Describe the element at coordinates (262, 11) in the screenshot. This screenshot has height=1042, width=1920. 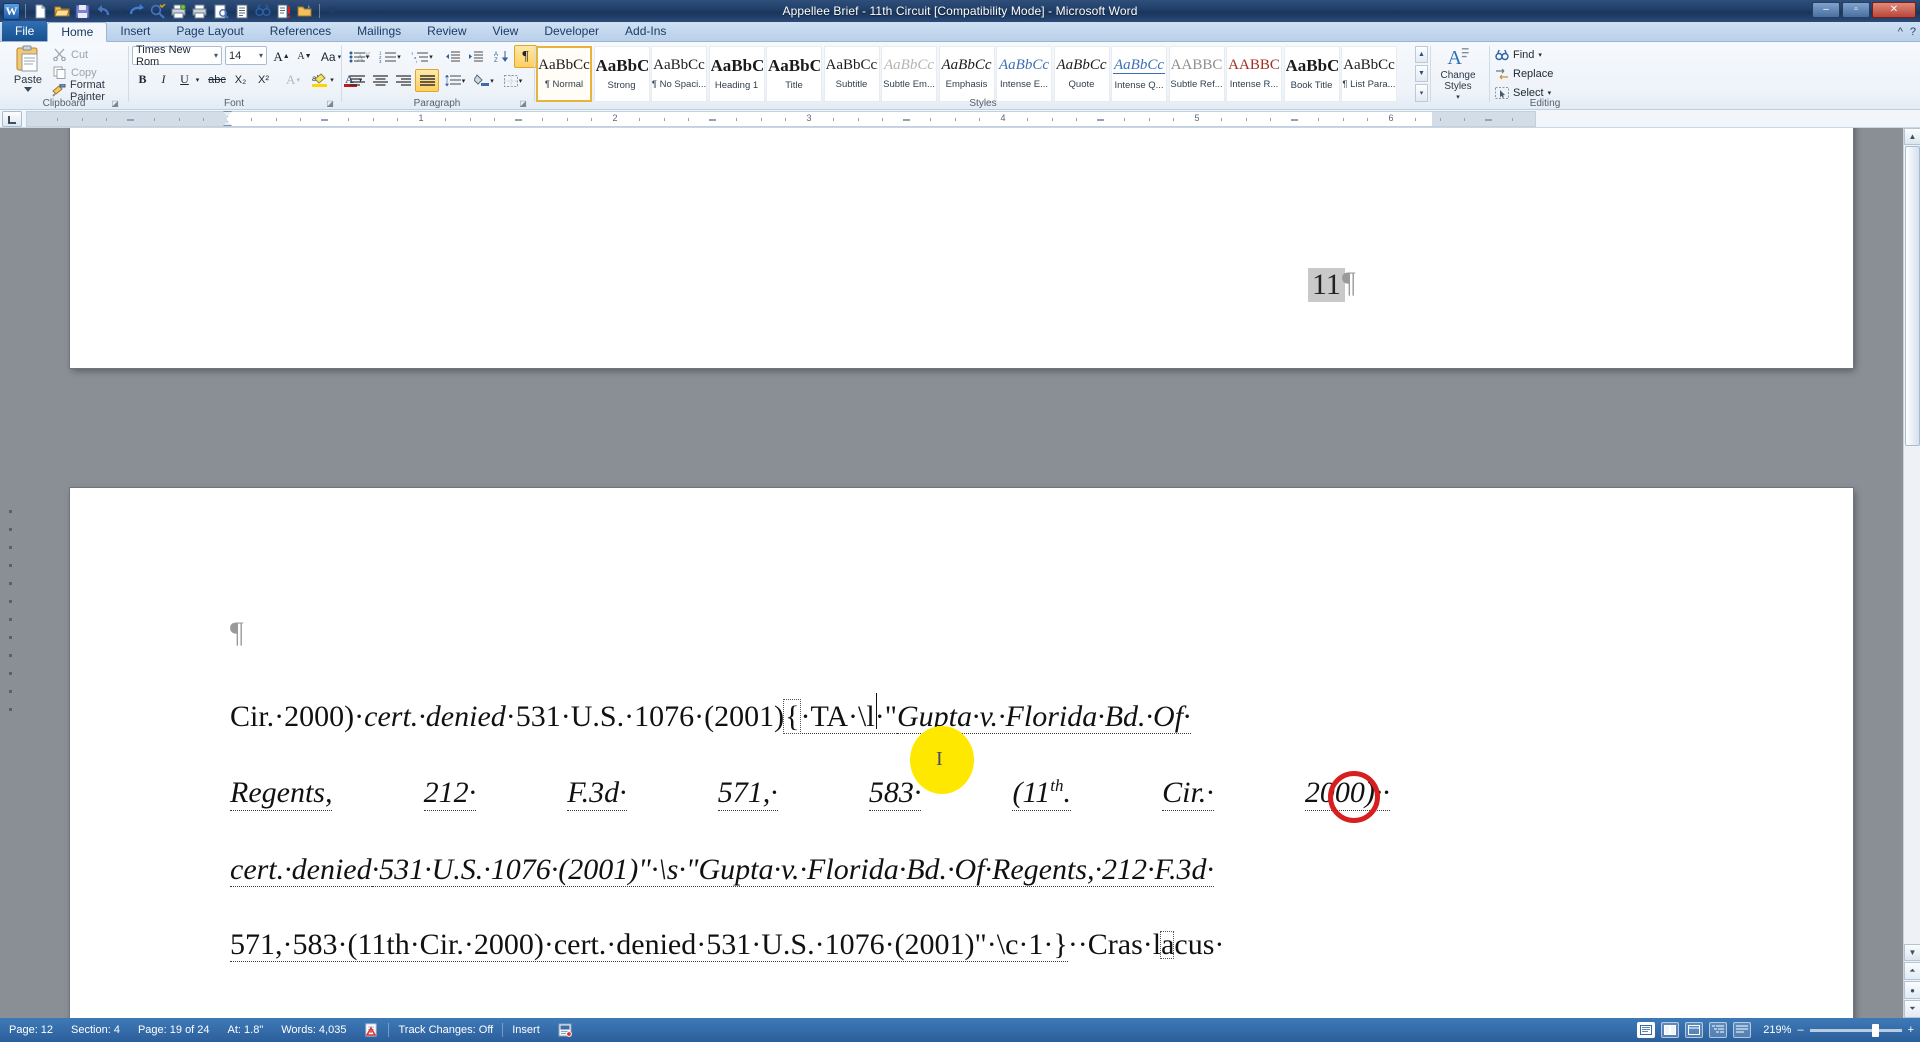
I see `find-icon` at that location.